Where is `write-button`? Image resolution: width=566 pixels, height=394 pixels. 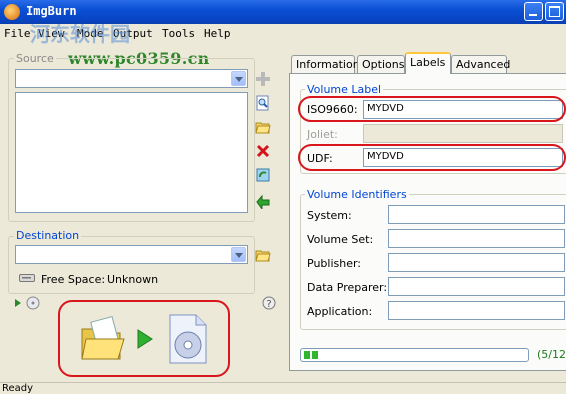 write-button is located at coordinates (147, 339).